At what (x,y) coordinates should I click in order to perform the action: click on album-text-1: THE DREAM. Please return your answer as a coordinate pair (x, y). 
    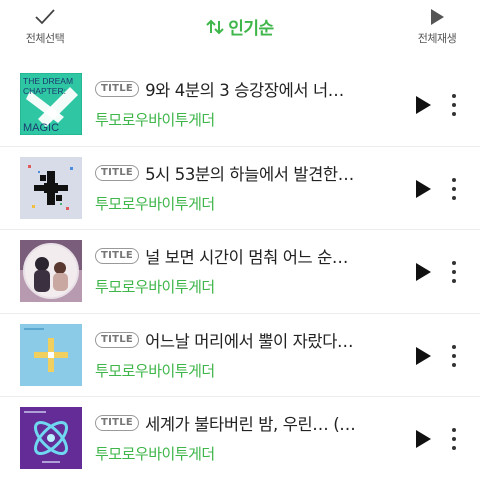
    Looking at the image, I should click on (48, 81).